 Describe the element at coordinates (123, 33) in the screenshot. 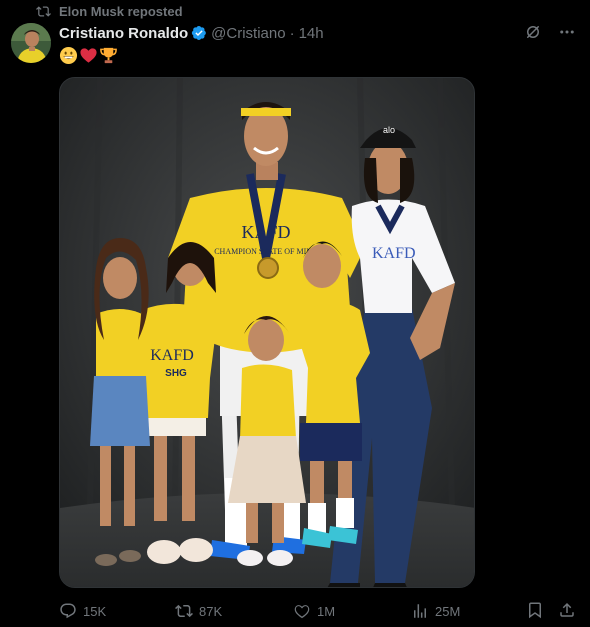

I see `author-display-name: Cristiano Ronaldo` at that location.